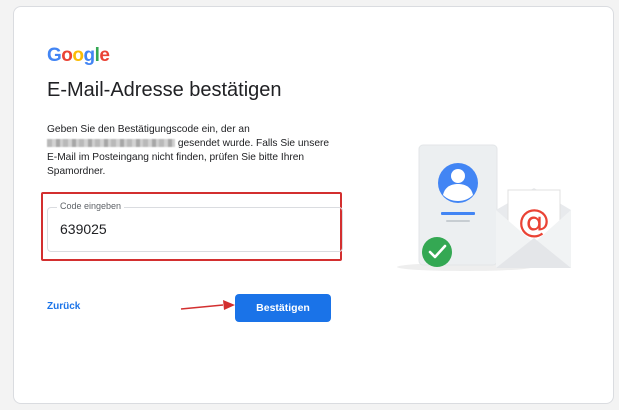 The image size is (619, 410). I want to click on google-logo: Google, so click(78, 55).